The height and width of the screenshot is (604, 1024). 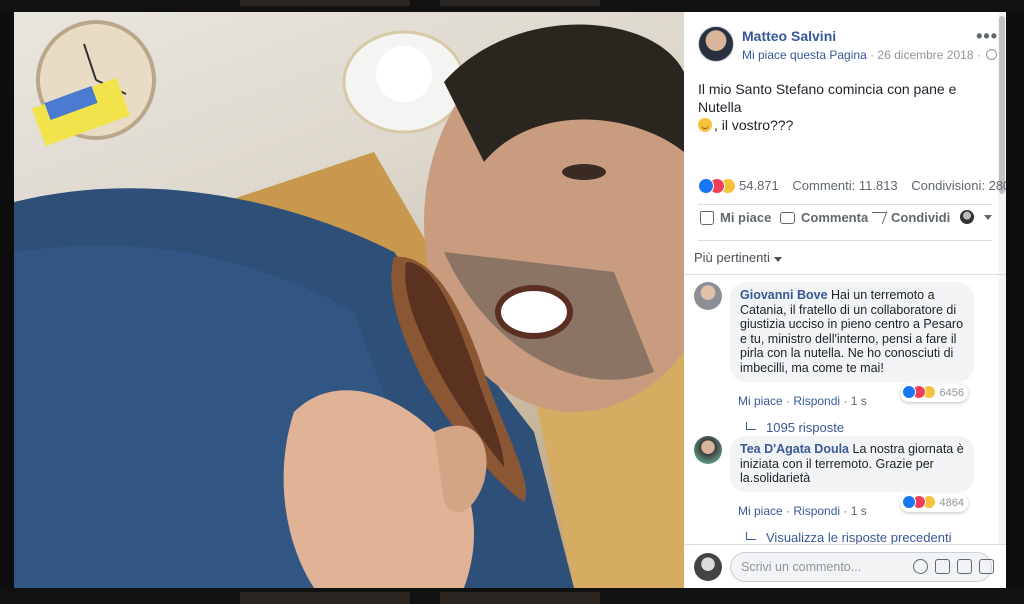 I want to click on commenter-name-link: Tea D'Agata Doula, so click(x=794, y=449).